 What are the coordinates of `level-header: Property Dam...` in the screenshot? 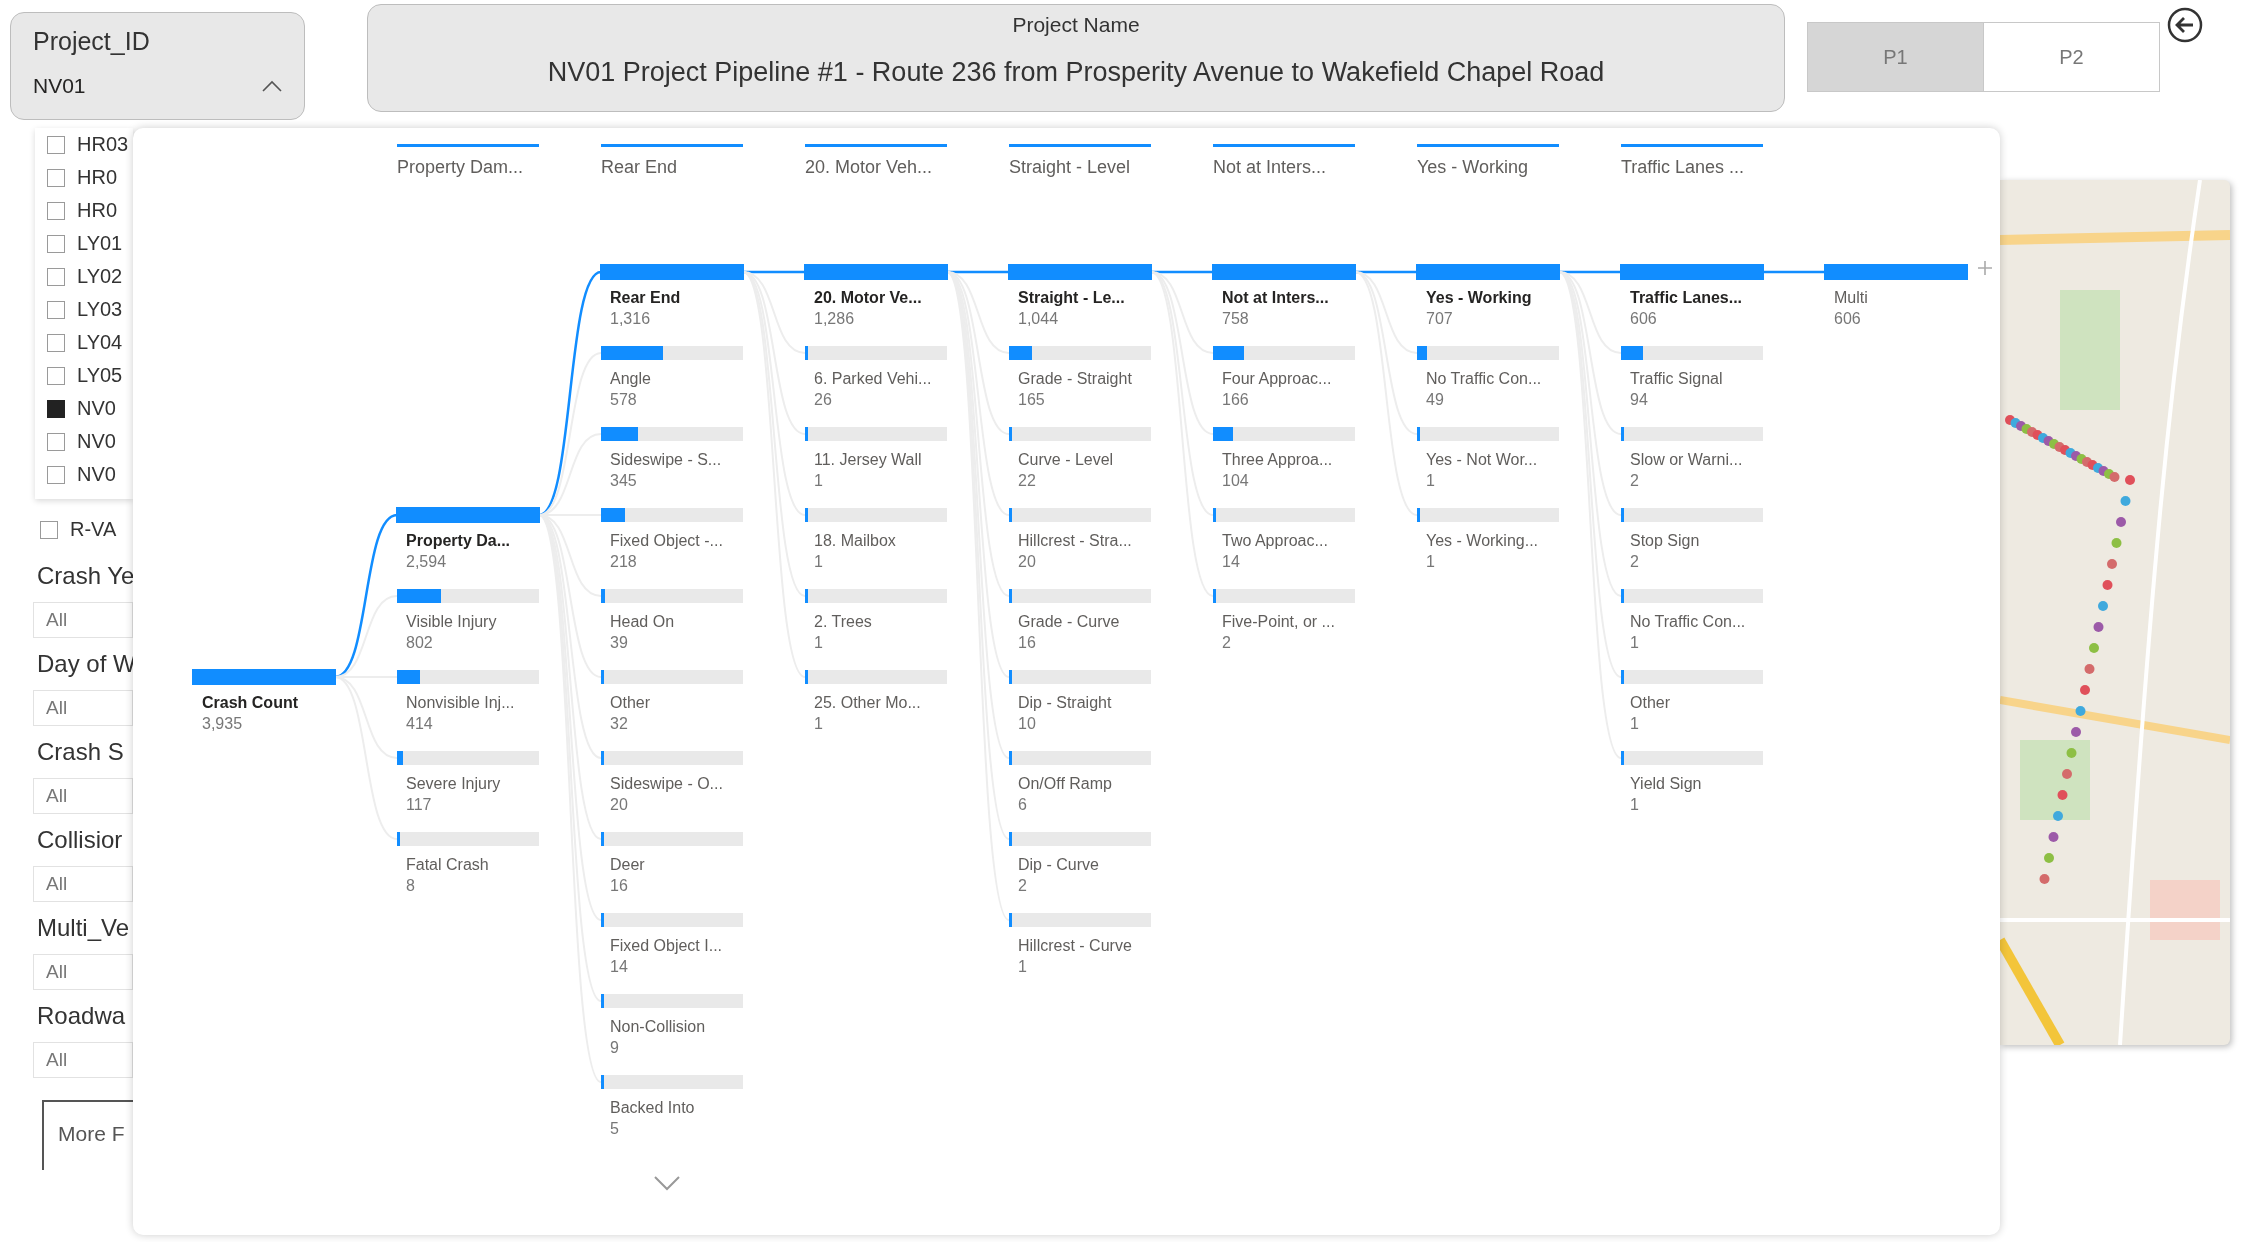 It's located at (468, 161).